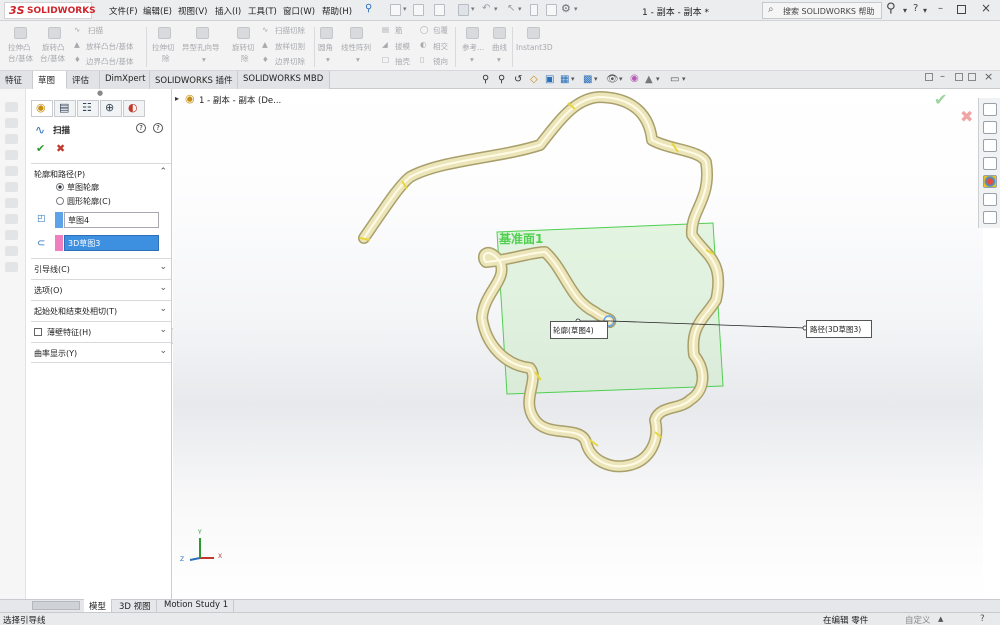 This screenshot has height=625, width=1000. What do you see at coordinates (204, 59) in the screenshot?
I see `hole-wizard-dropdown-icon: ▾` at bounding box center [204, 59].